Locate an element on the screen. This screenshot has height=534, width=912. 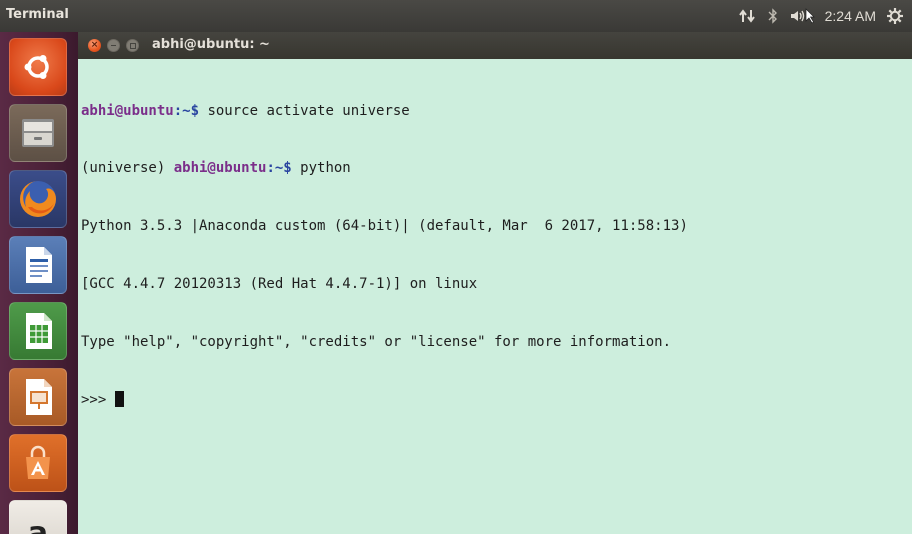
launcher: a is located at coordinates (39, 283).